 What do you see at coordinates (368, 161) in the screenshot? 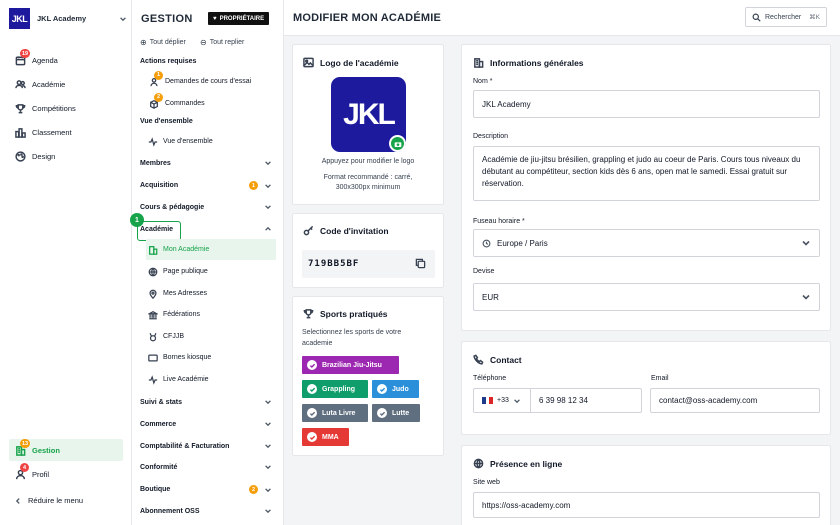
I see `logo-hint: Appuyez pour modifier le logo` at bounding box center [368, 161].